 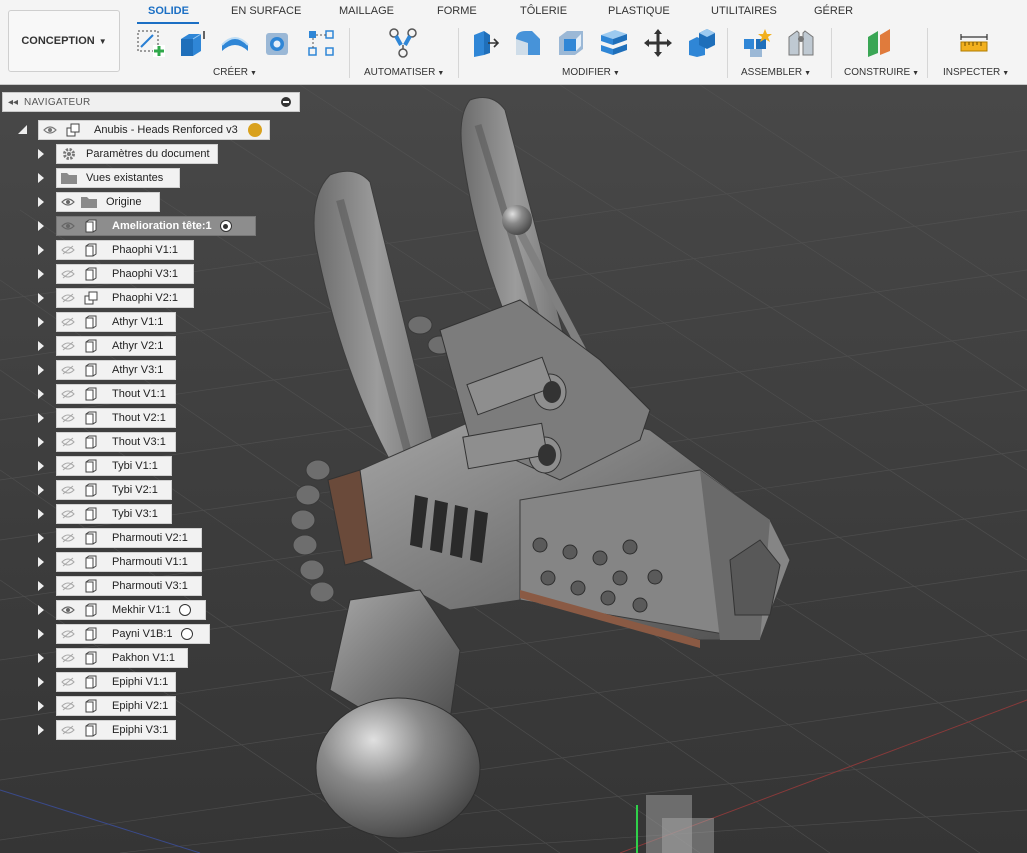 I want to click on tree-folder-0: Paramètres du document, so click(x=137, y=154).